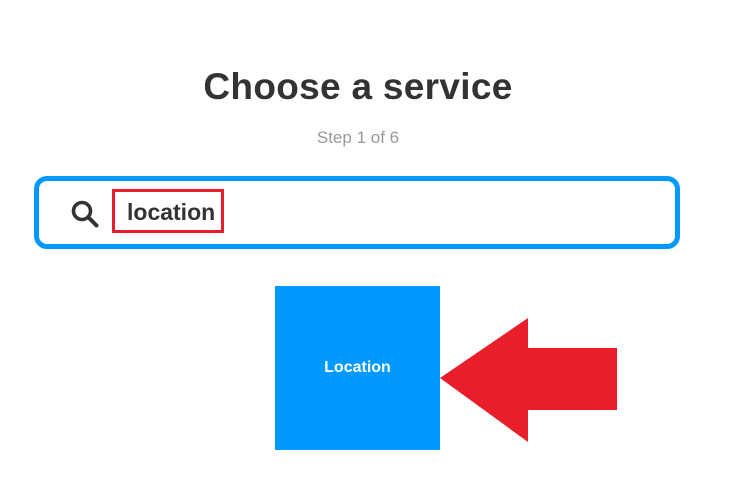  What do you see at coordinates (85, 214) in the screenshot?
I see `search-icon` at bounding box center [85, 214].